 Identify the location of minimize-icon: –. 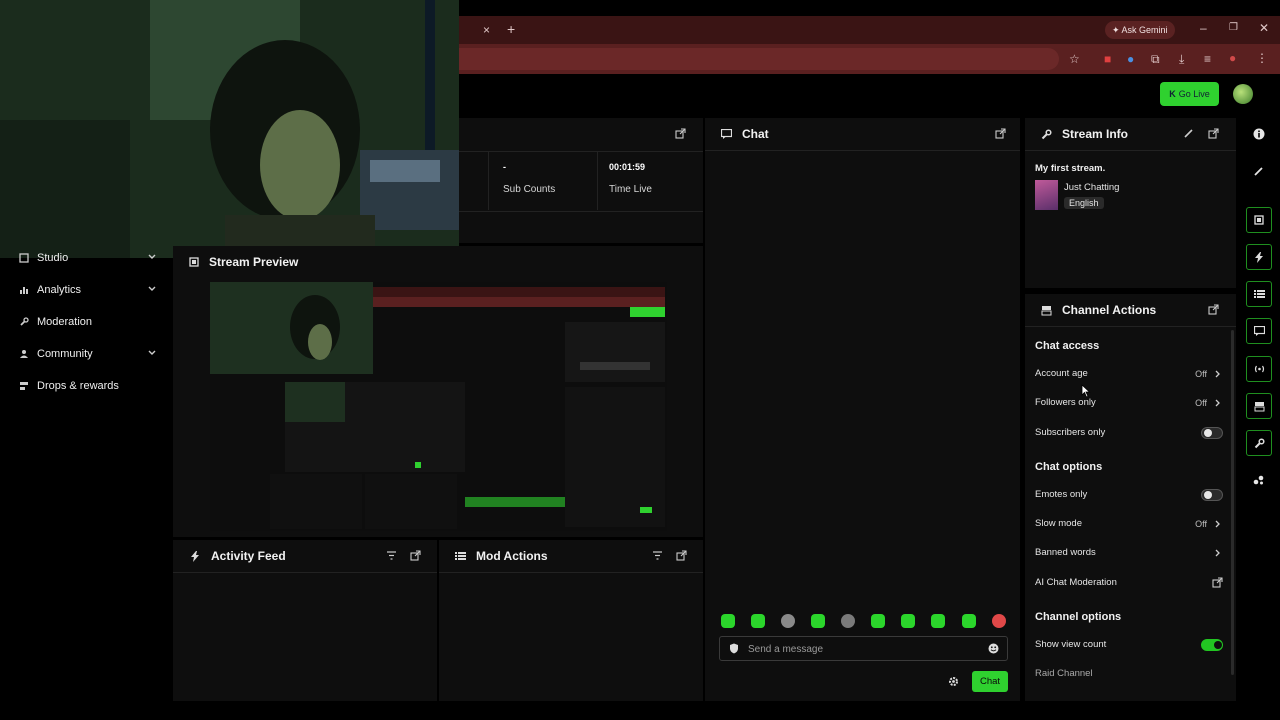
(1203, 28).